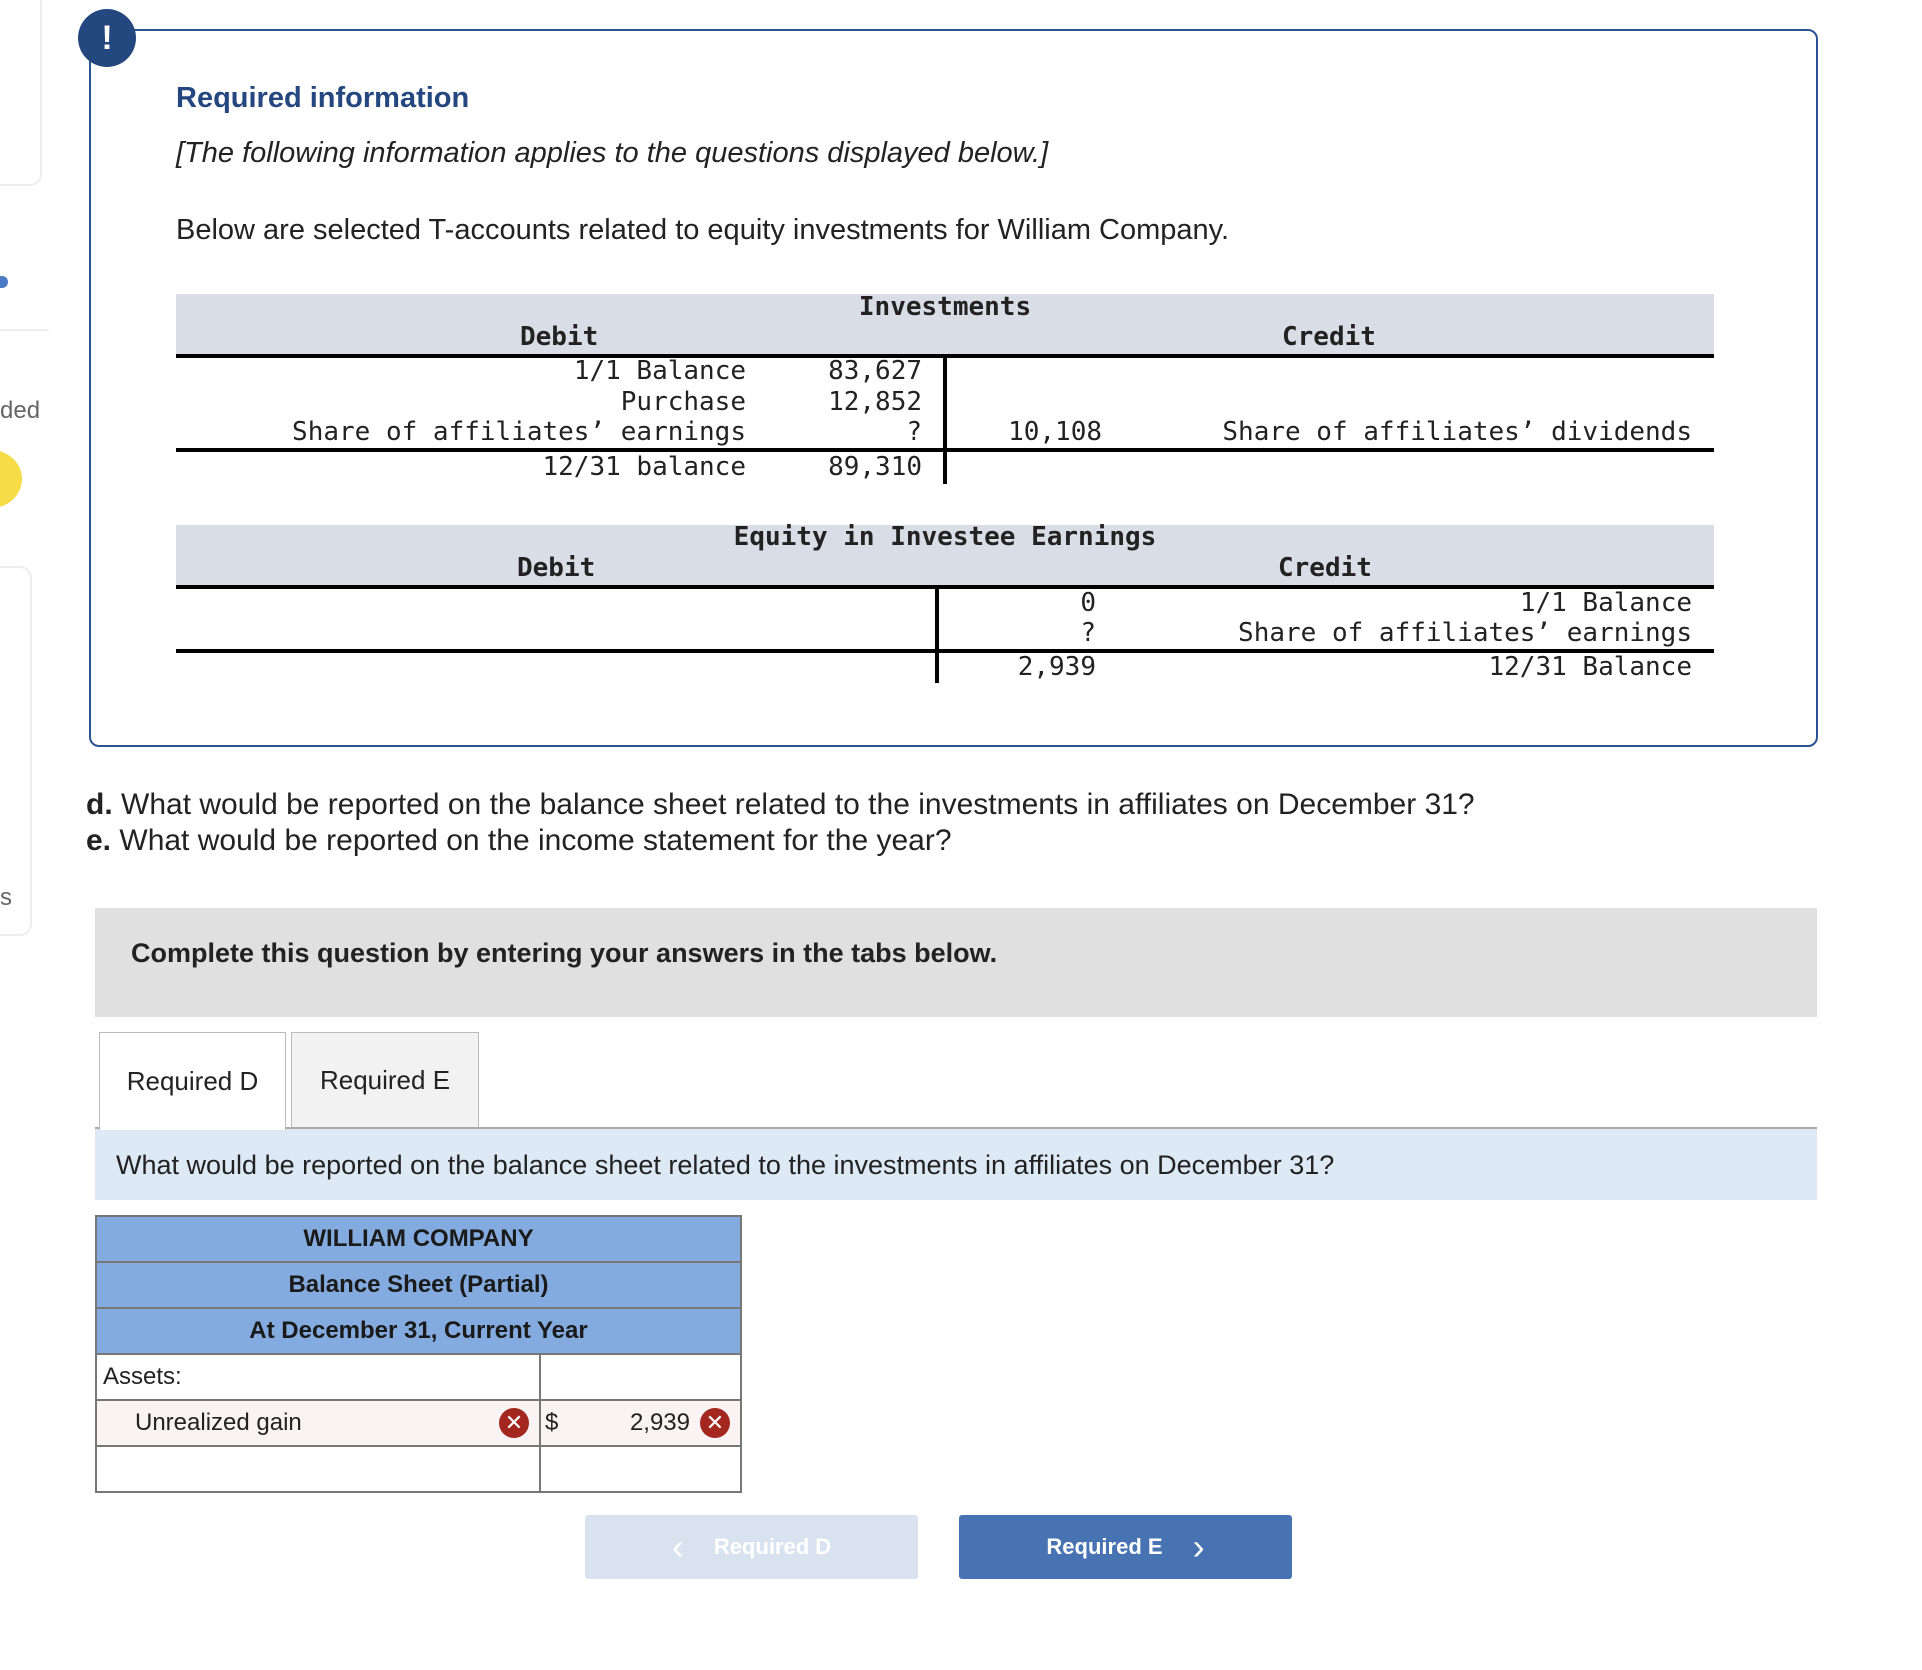  I want to click on sidebar-yellow-indicator, so click(11, 479).